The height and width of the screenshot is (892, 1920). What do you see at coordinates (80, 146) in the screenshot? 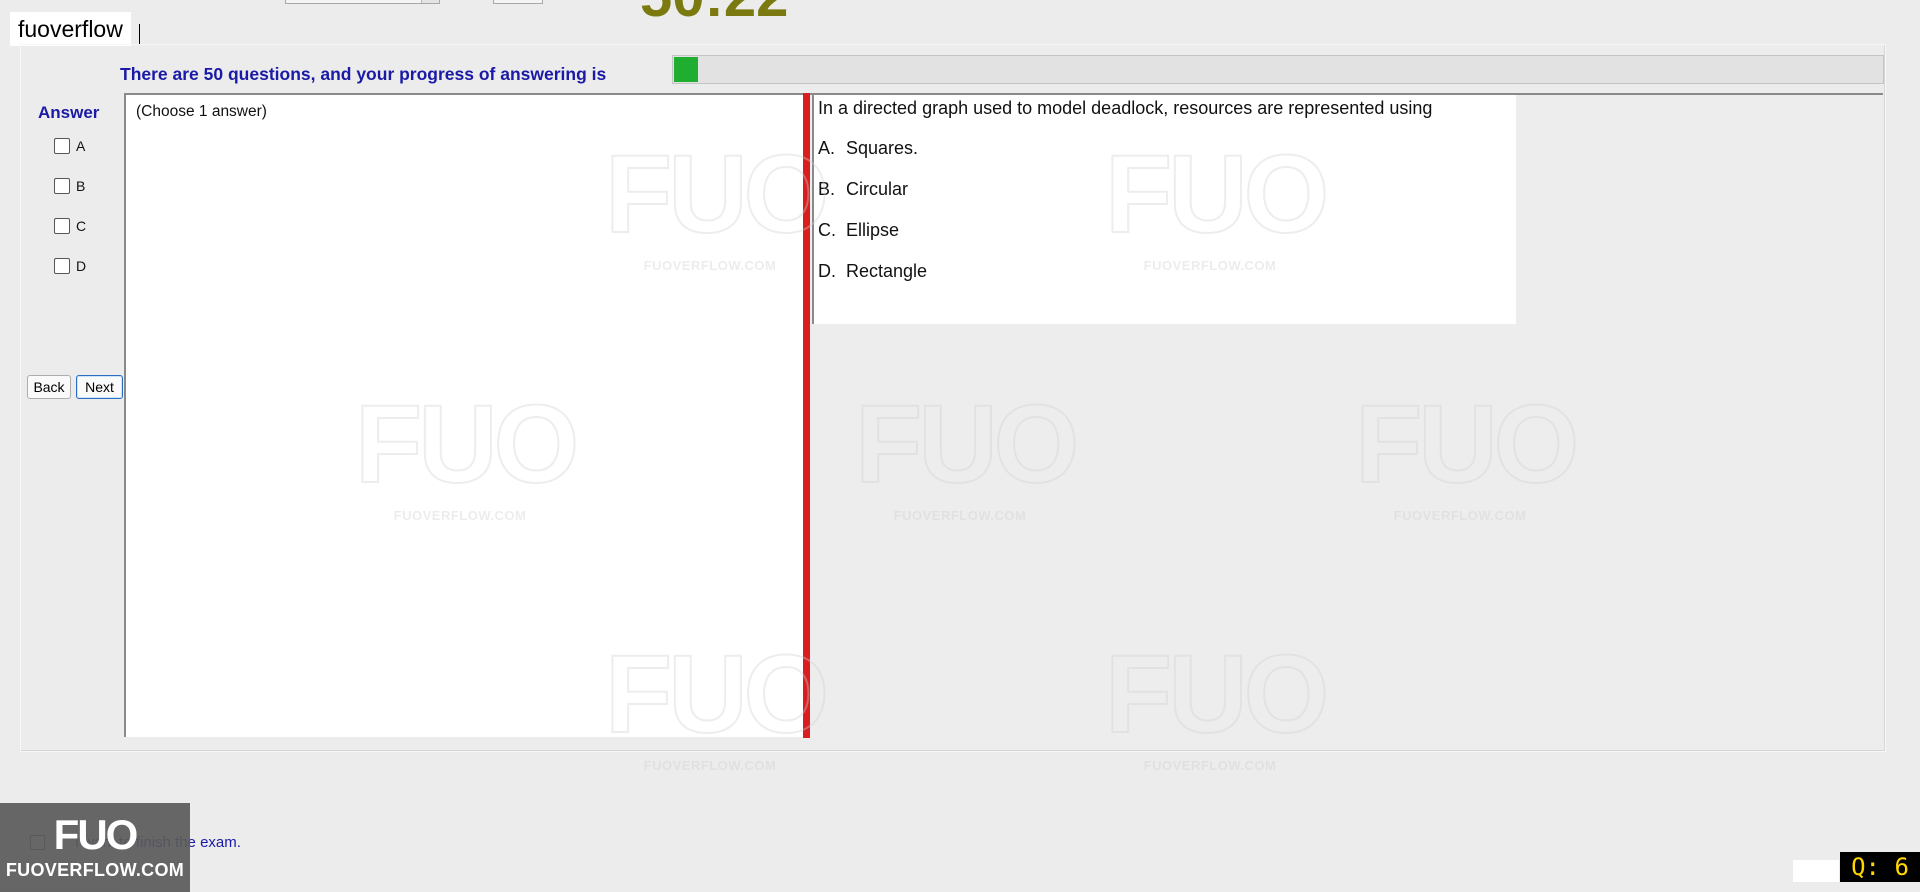
I see `answer-option-label: A` at bounding box center [80, 146].